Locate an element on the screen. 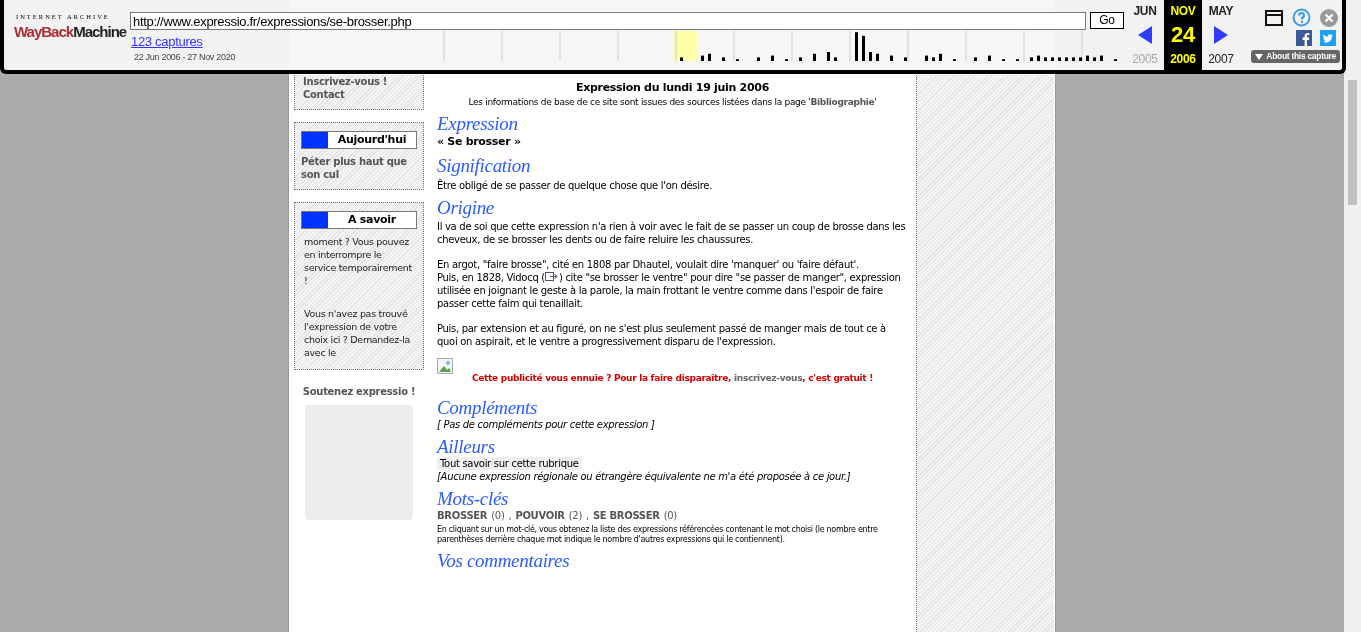 The width and height of the screenshot is (1361, 632). ad-notice: Cette publicité vous ennuie ? Pour la faire disparaître, inscrivez-vous, c'est gratuit ! is located at coordinates (672, 378).